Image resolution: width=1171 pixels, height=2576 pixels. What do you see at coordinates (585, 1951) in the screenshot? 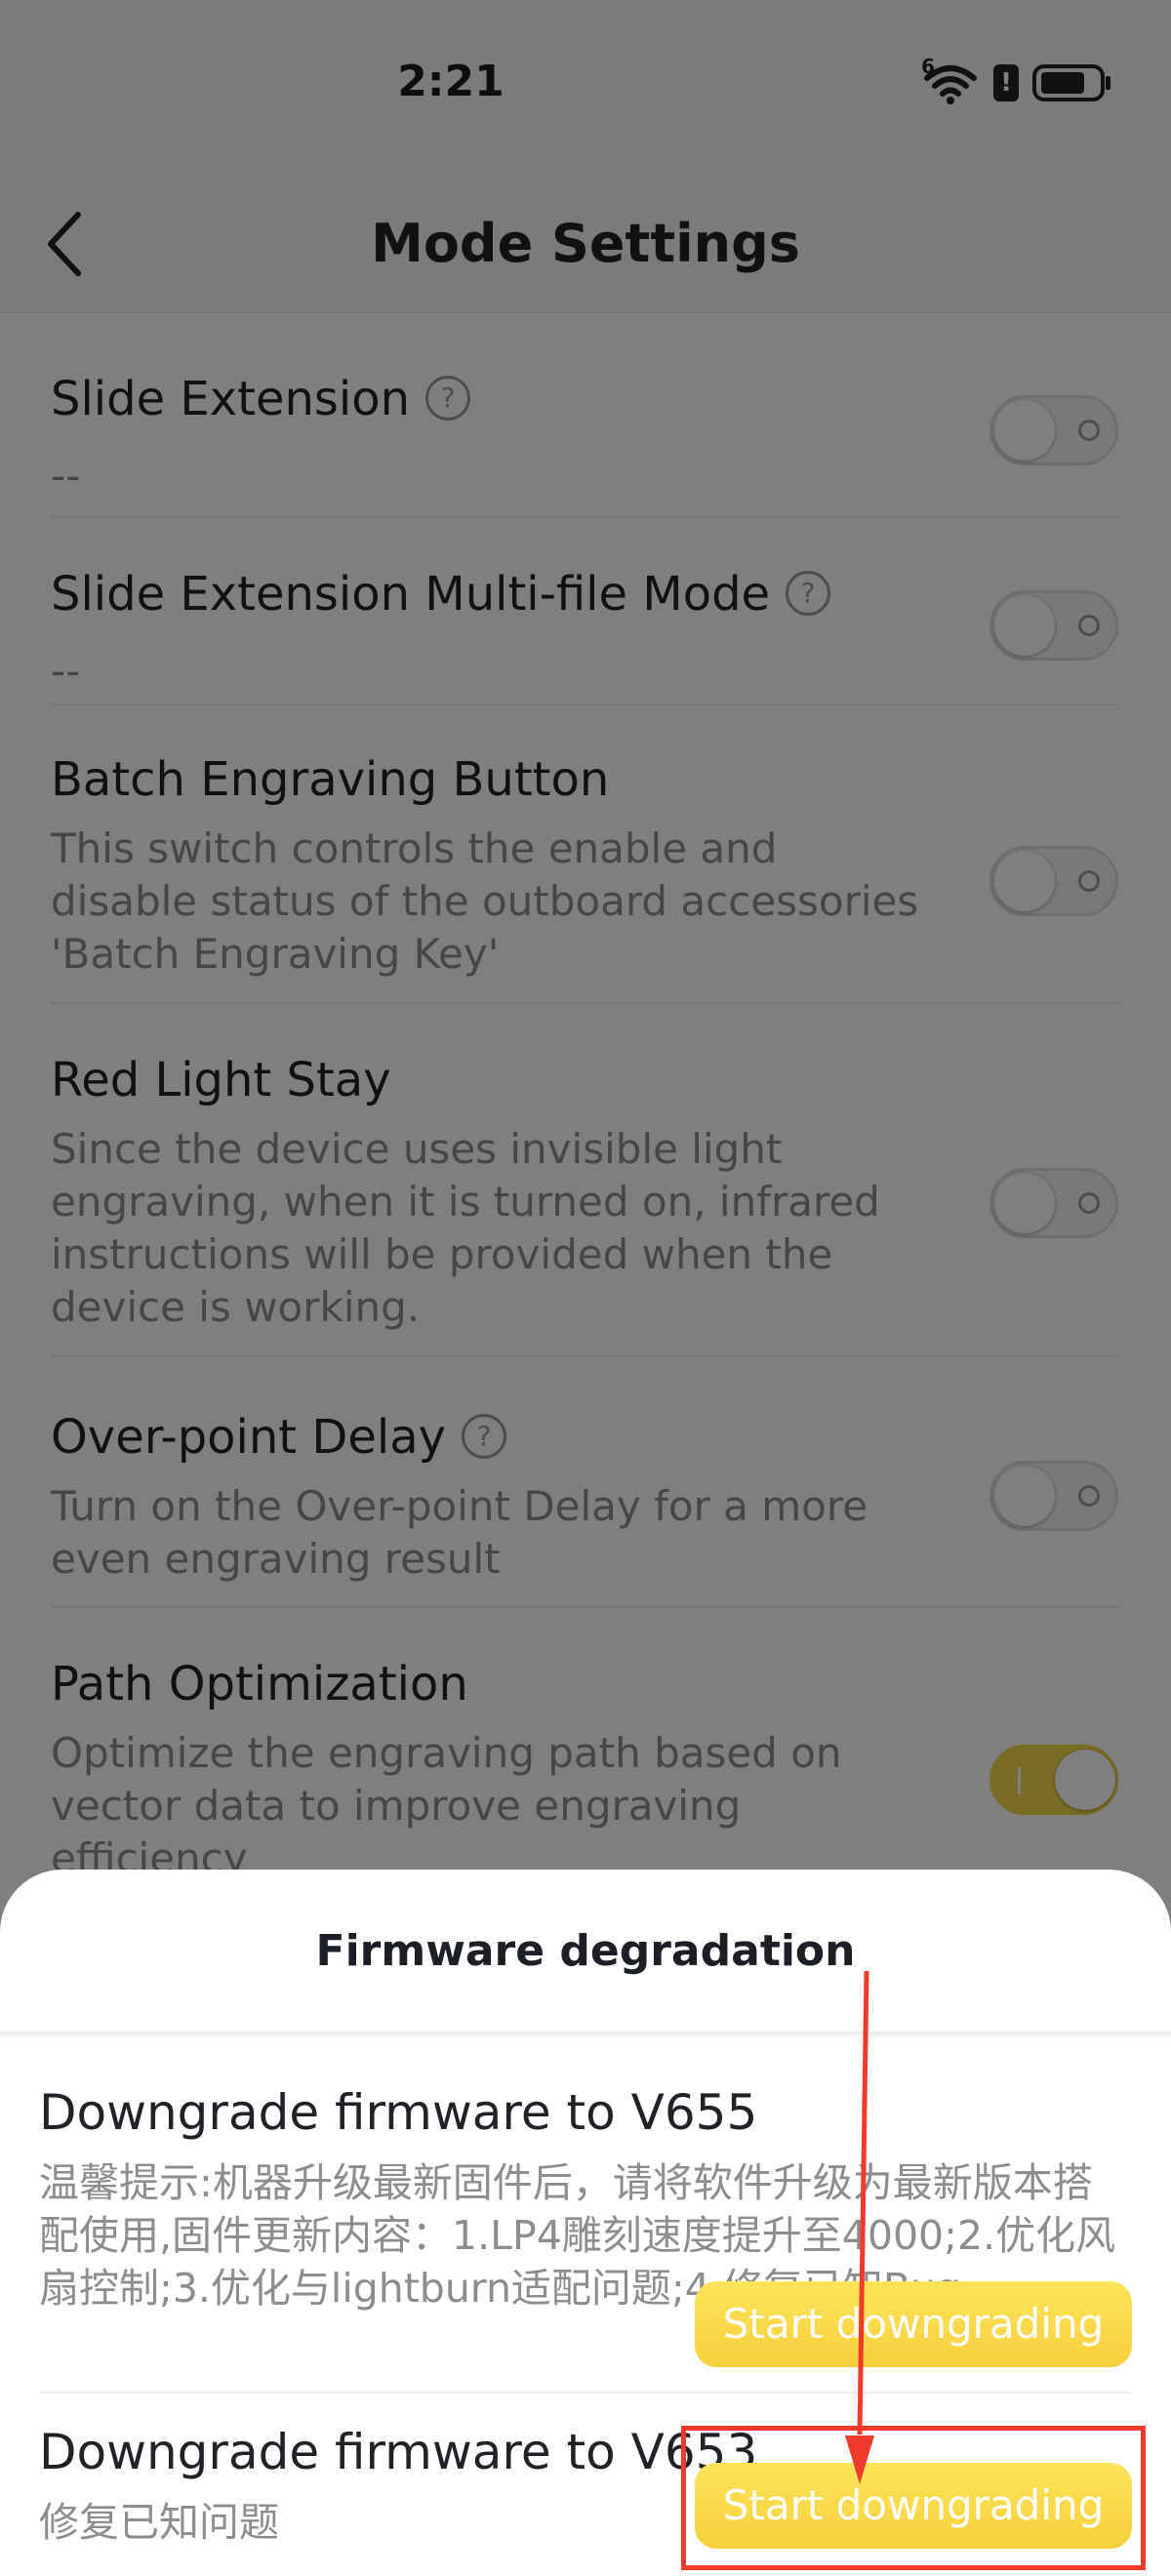
I see `sheet-title: Firmware degradation` at bounding box center [585, 1951].